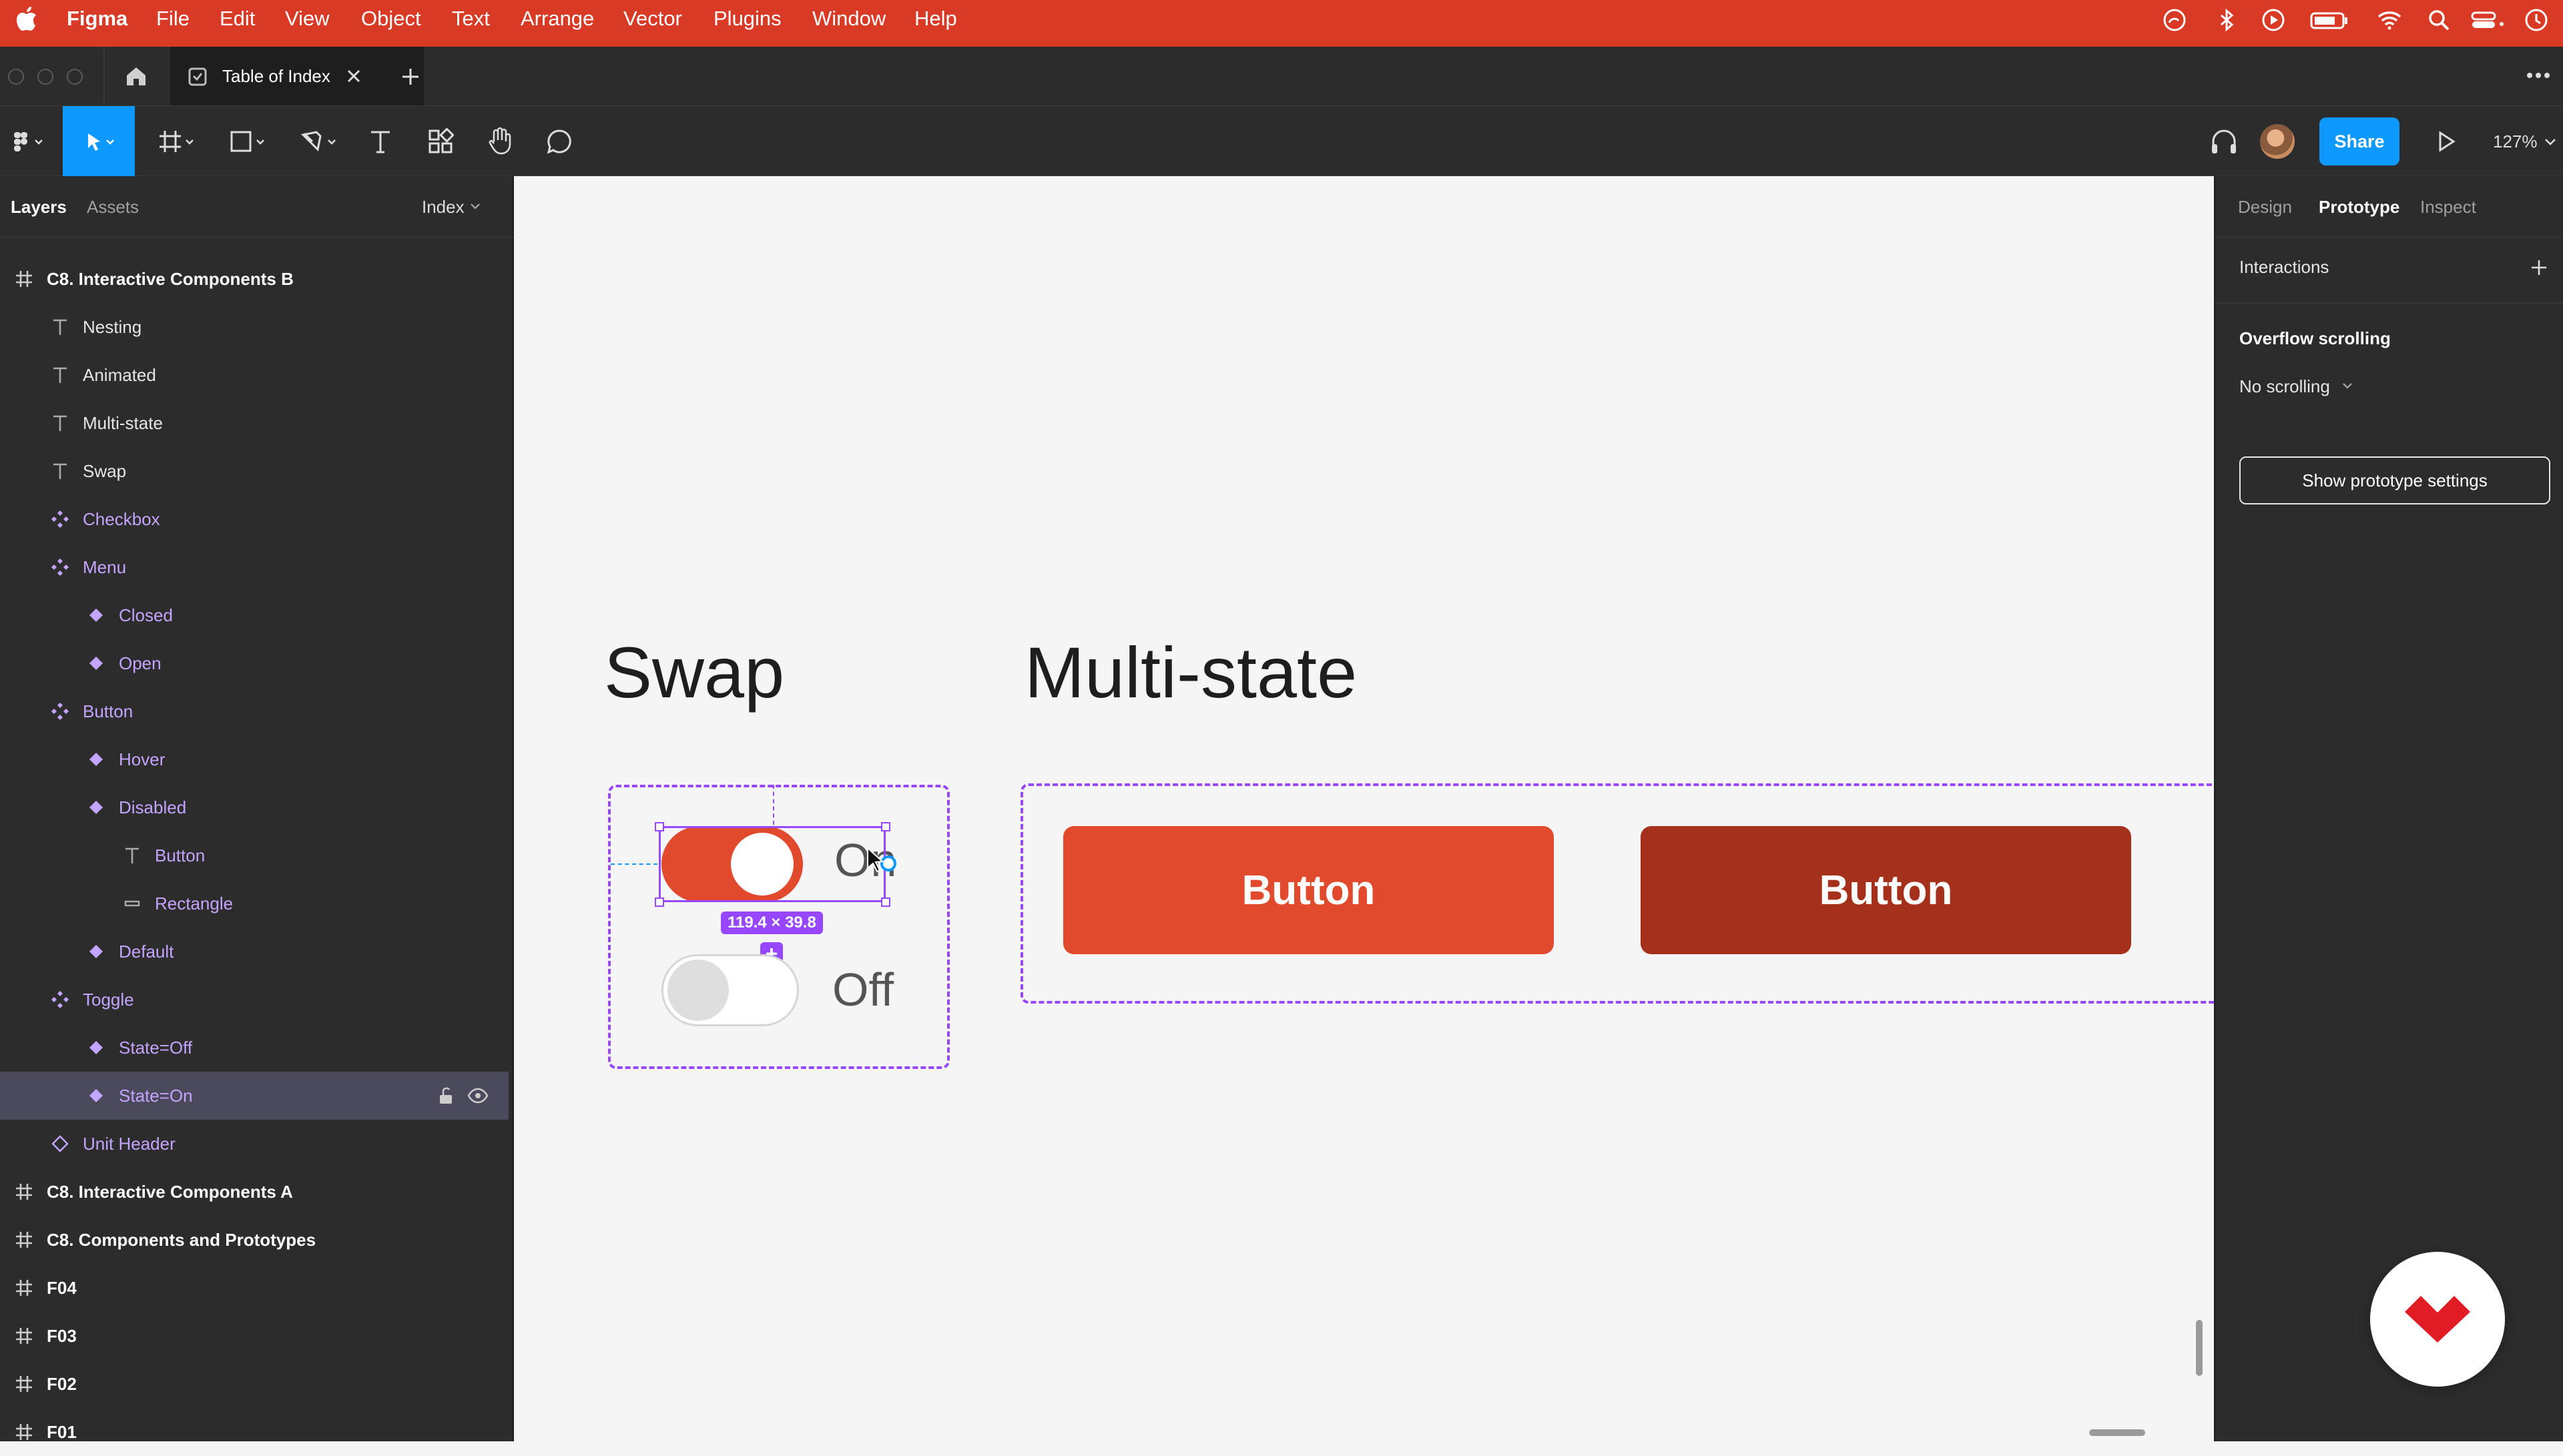  What do you see at coordinates (2329, 20) in the screenshot?
I see `battery-icon` at bounding box center [2329, 20].